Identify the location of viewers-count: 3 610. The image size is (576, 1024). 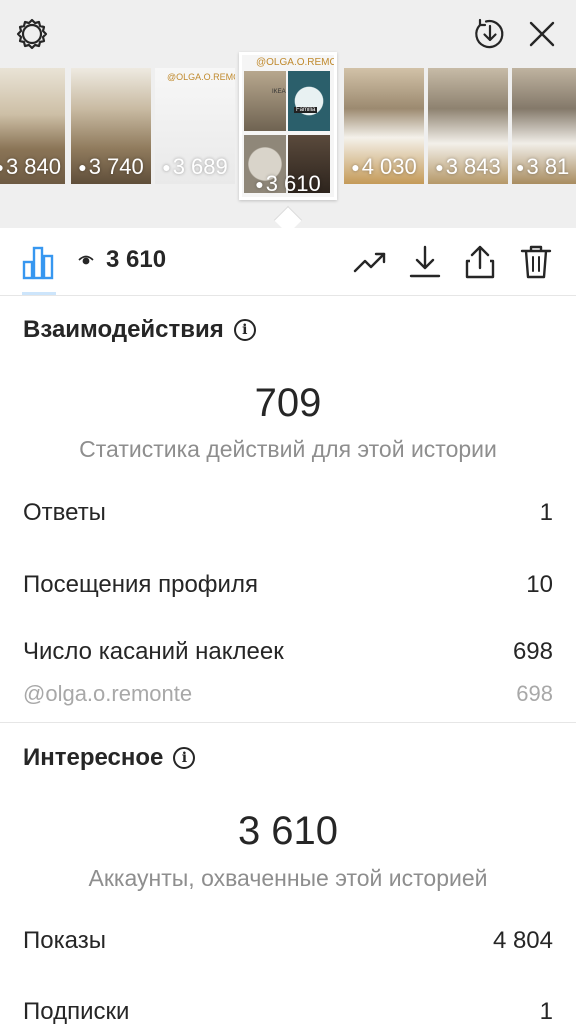
(122, 260).